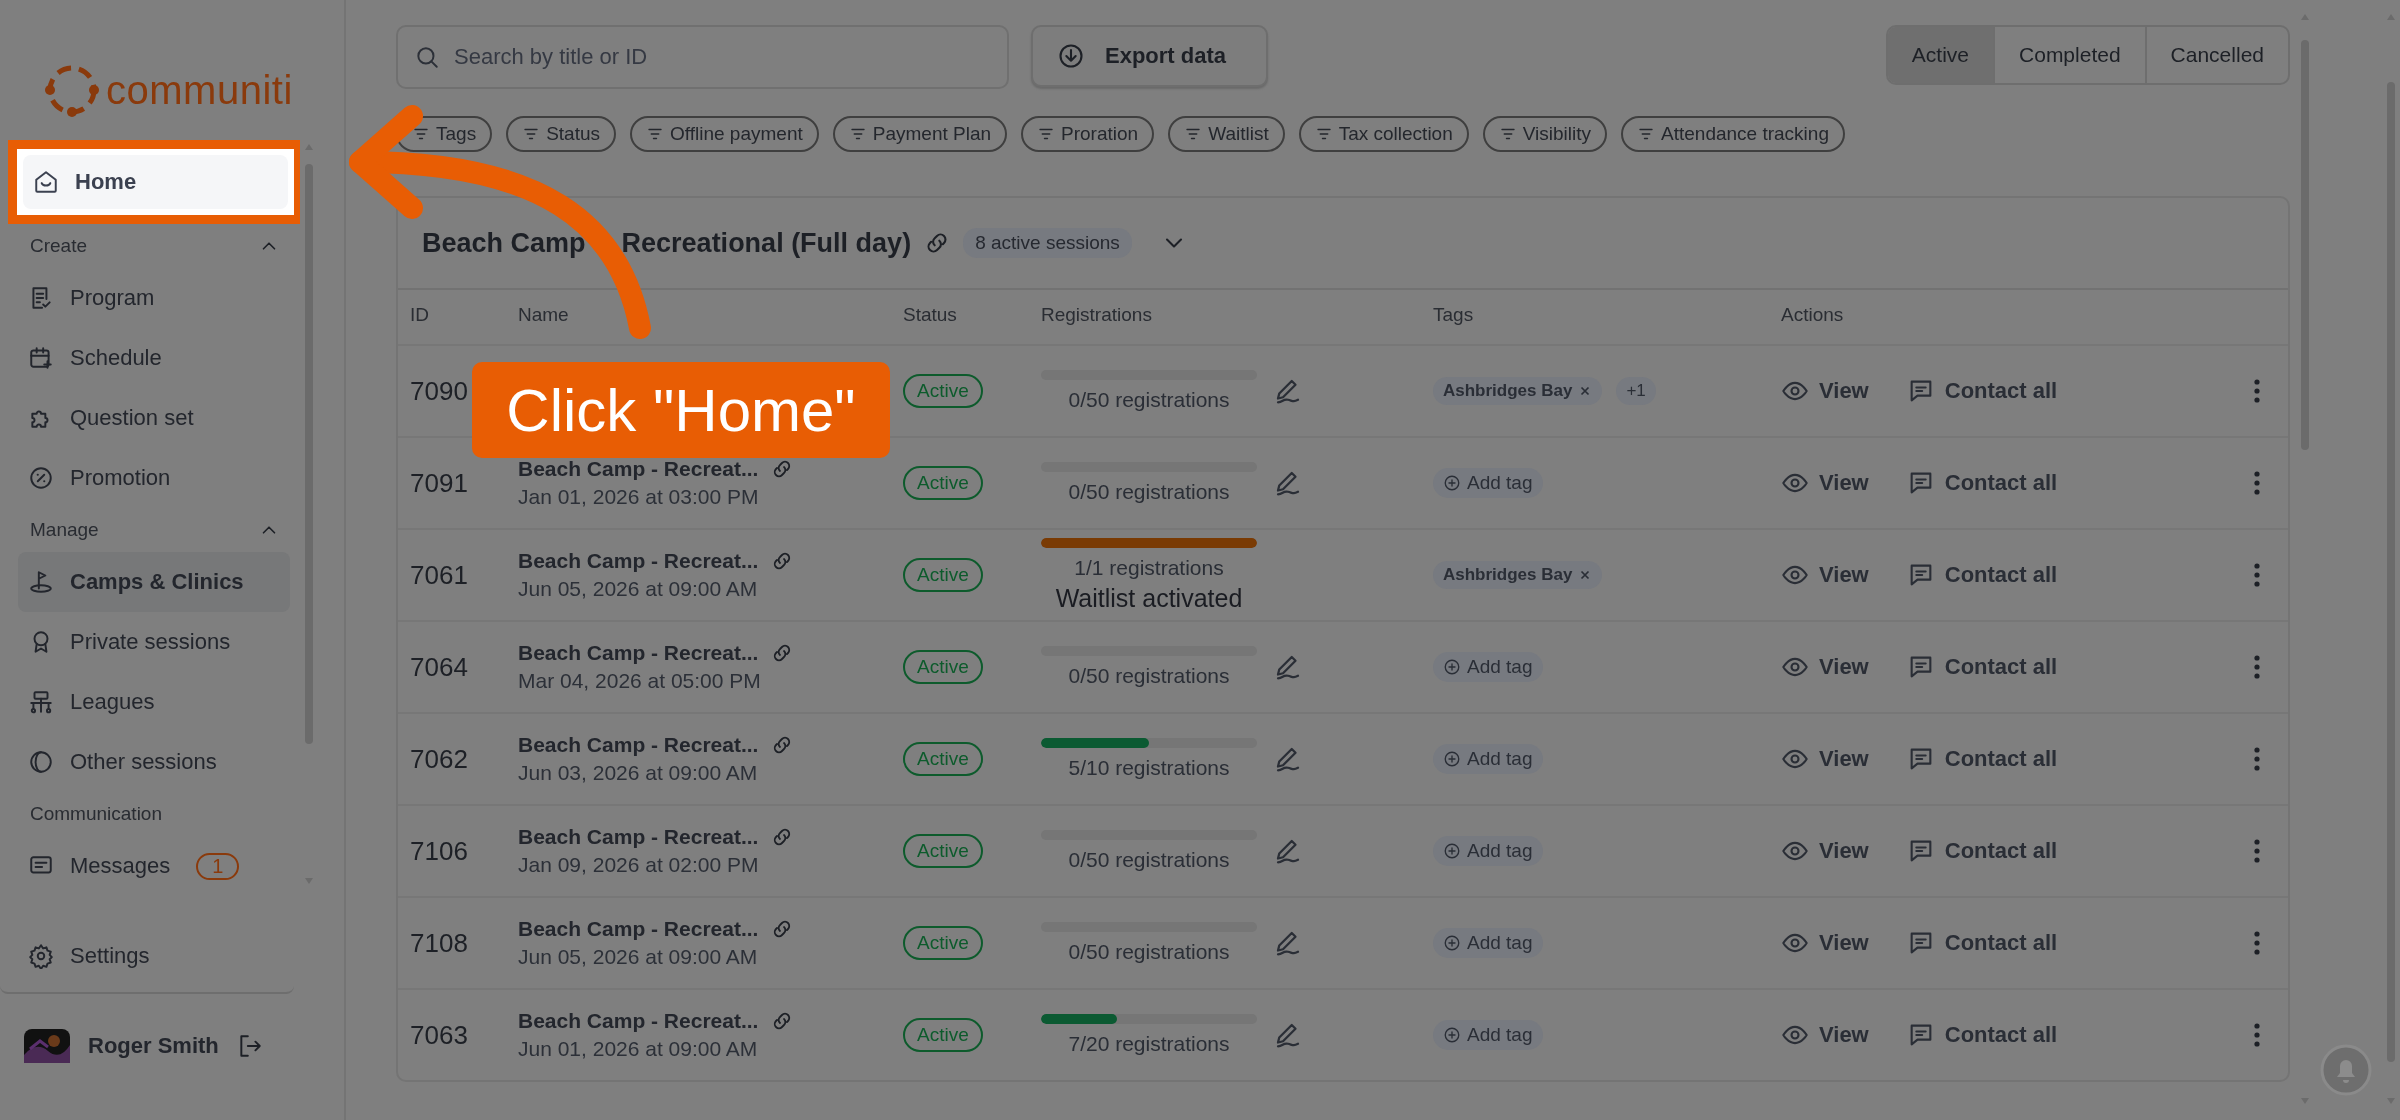 Image resolution: width=2400 pixels, height=1120 pixels. I want to click on status-tab: Completed, so click(2069, 55).